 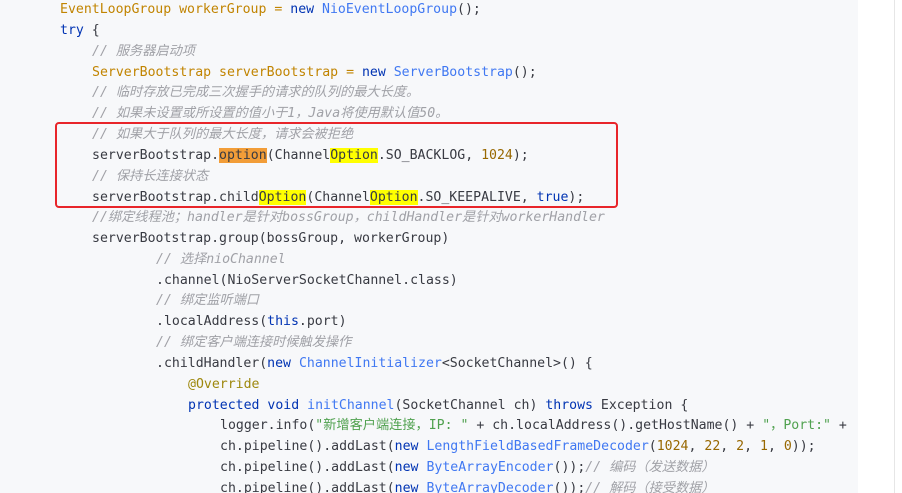 What do you see at coordinates (256, 92) in the screenshot?
I see `code-line-5: // 临时存放已完成三次握手的请求的队列的最大长度。` at bounding box center [256, 92].